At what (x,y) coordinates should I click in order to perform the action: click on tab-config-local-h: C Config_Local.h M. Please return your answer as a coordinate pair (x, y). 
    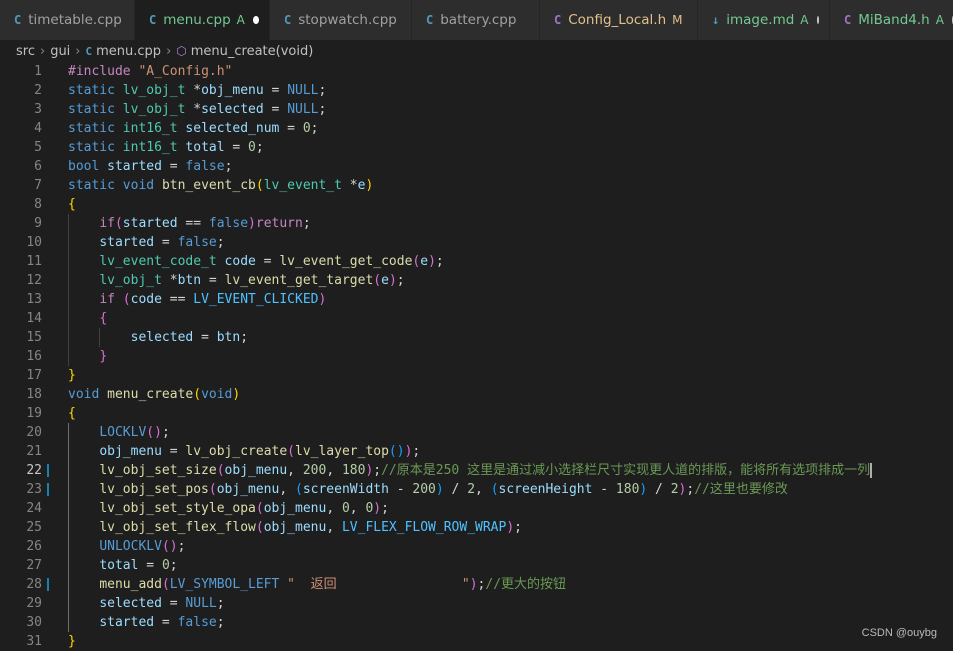
    Looking at the image, I should click on (619, 20).